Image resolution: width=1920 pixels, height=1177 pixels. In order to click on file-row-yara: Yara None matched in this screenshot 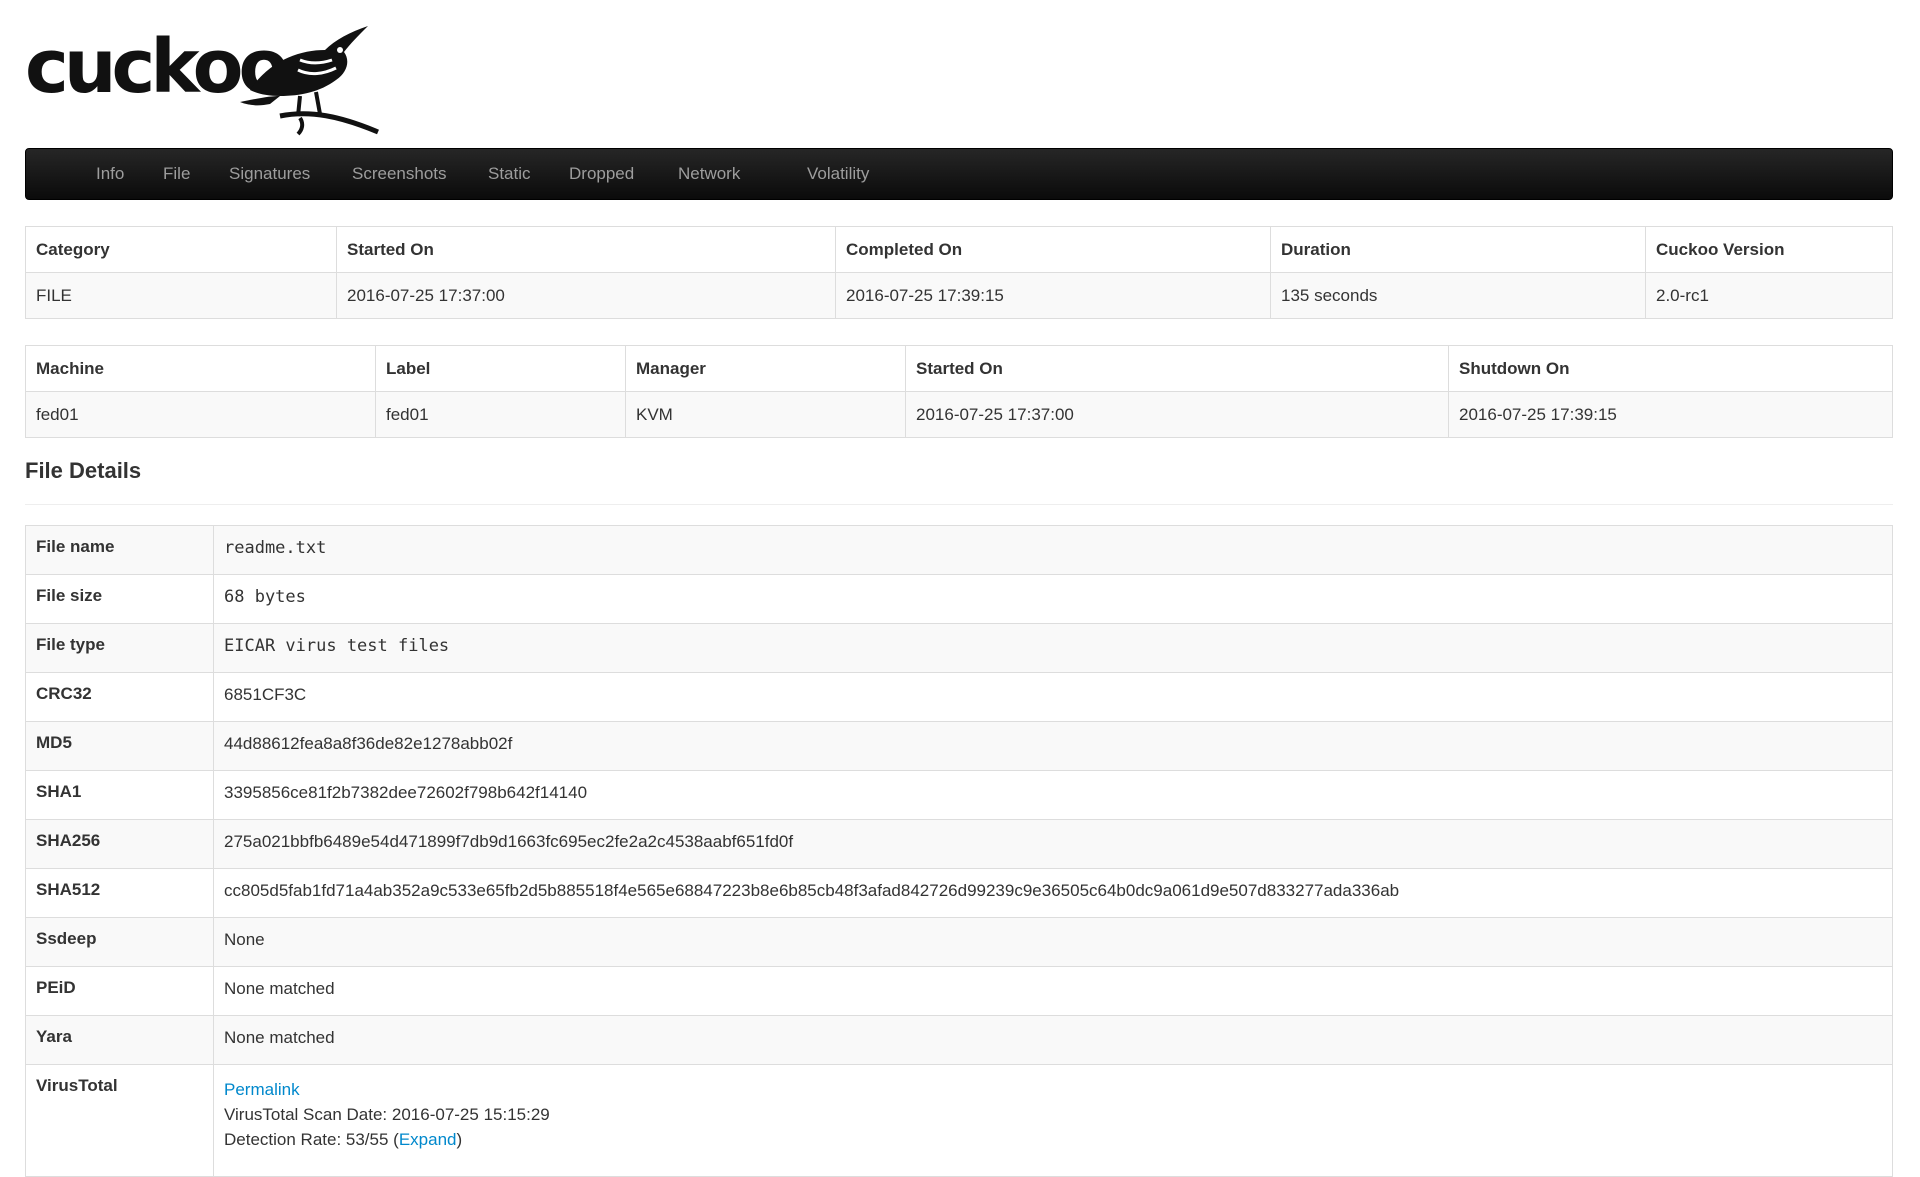, I will do `click(959, 1040)`.